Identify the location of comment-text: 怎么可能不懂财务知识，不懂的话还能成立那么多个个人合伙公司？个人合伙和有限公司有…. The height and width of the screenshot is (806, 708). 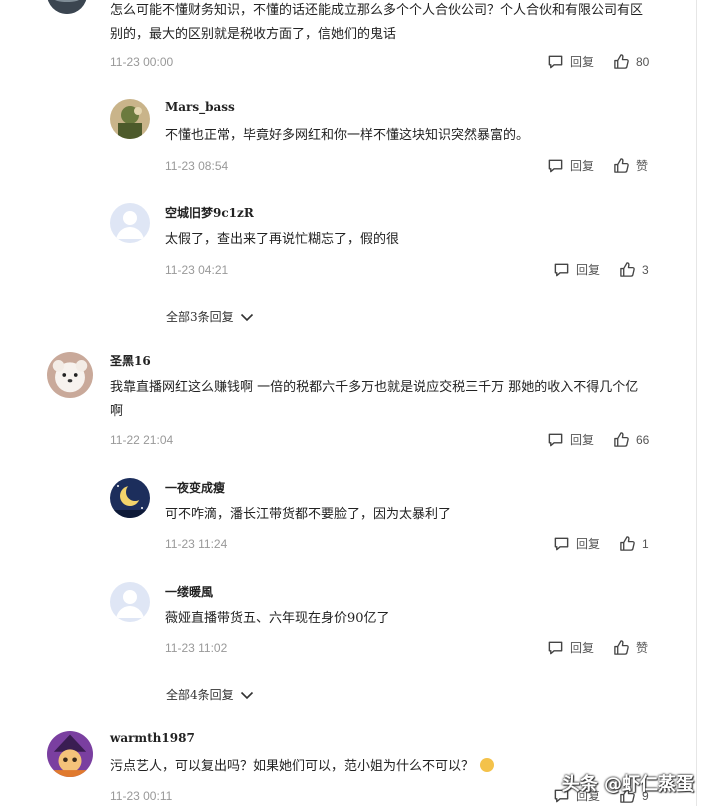
(377, 22).